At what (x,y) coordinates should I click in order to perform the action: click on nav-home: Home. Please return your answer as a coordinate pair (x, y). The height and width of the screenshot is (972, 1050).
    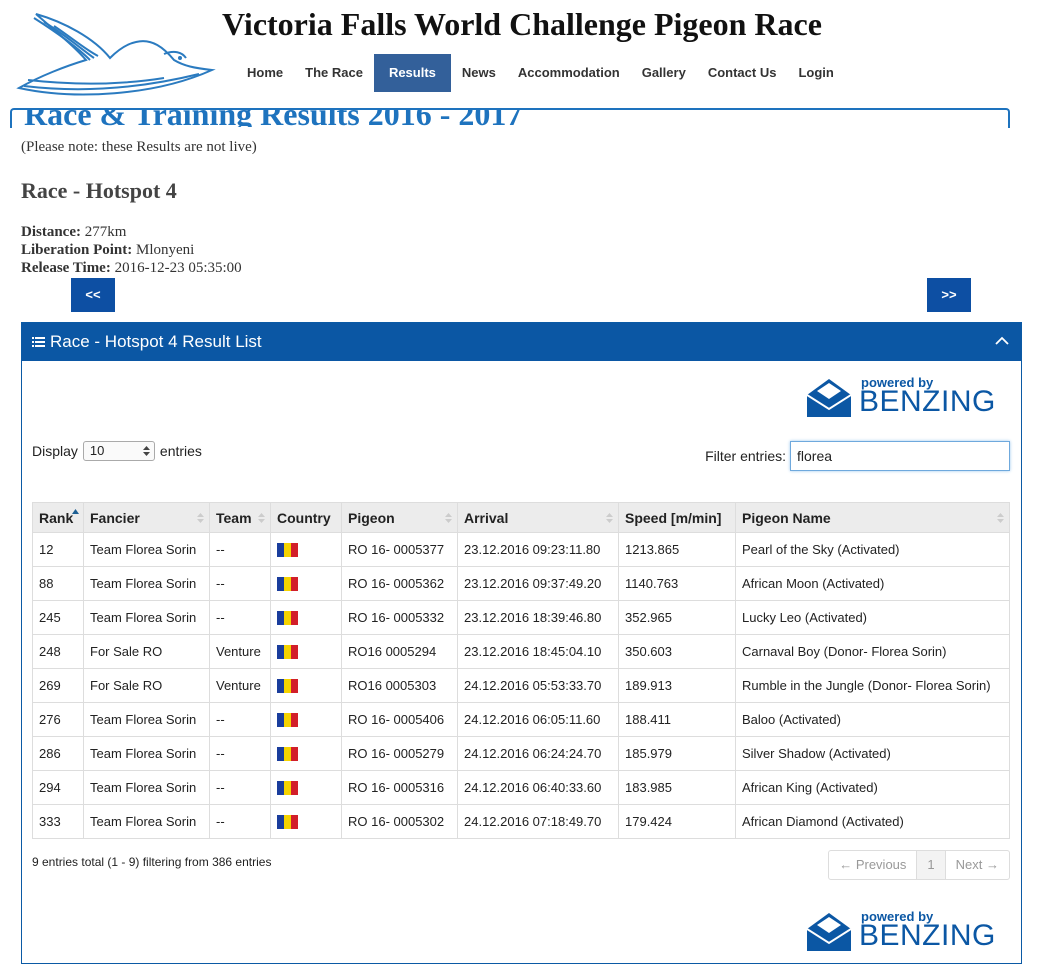
    Looking at the image, I should click on (265, 73).